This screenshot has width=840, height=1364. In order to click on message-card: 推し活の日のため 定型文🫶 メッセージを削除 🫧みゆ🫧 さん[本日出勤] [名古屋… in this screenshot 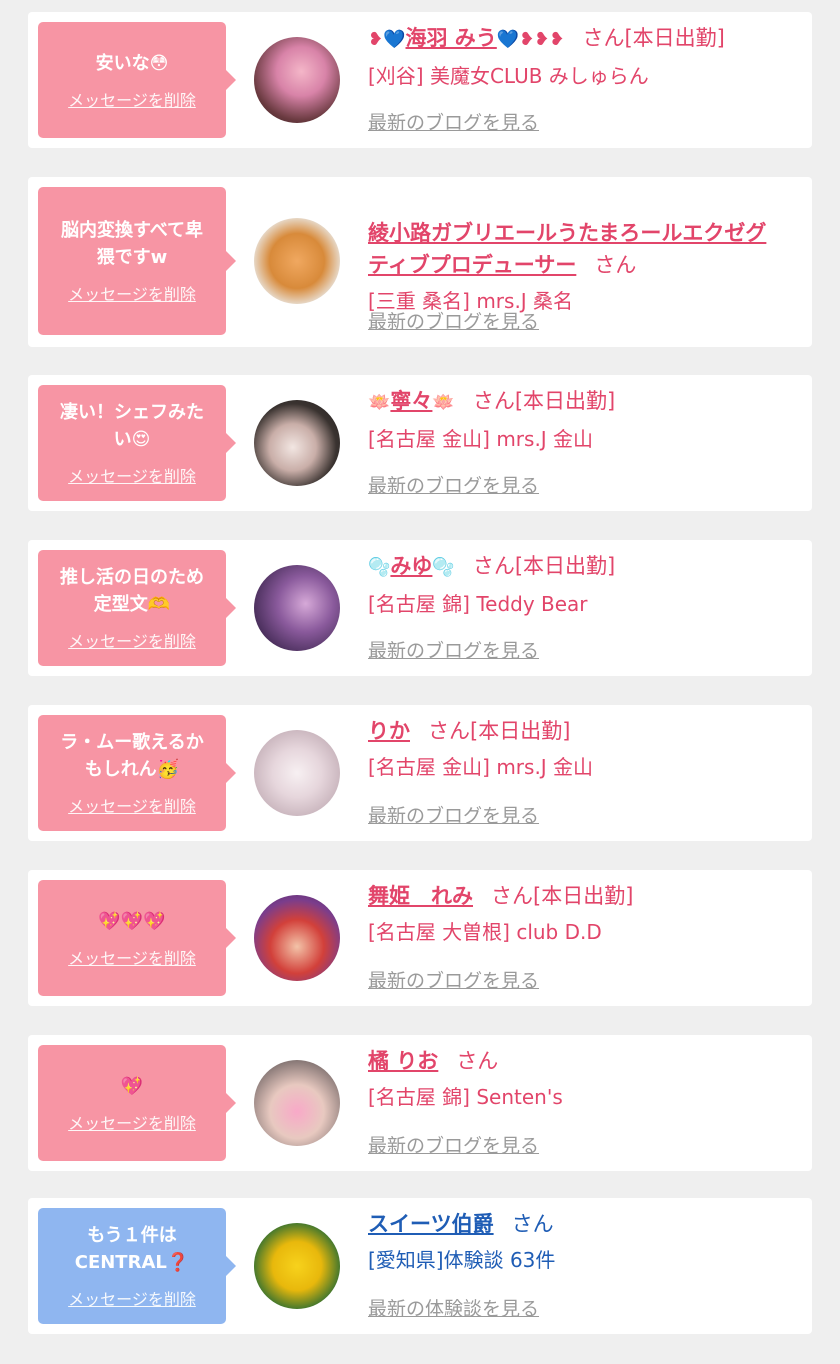, I will do `click(420, 608)`.